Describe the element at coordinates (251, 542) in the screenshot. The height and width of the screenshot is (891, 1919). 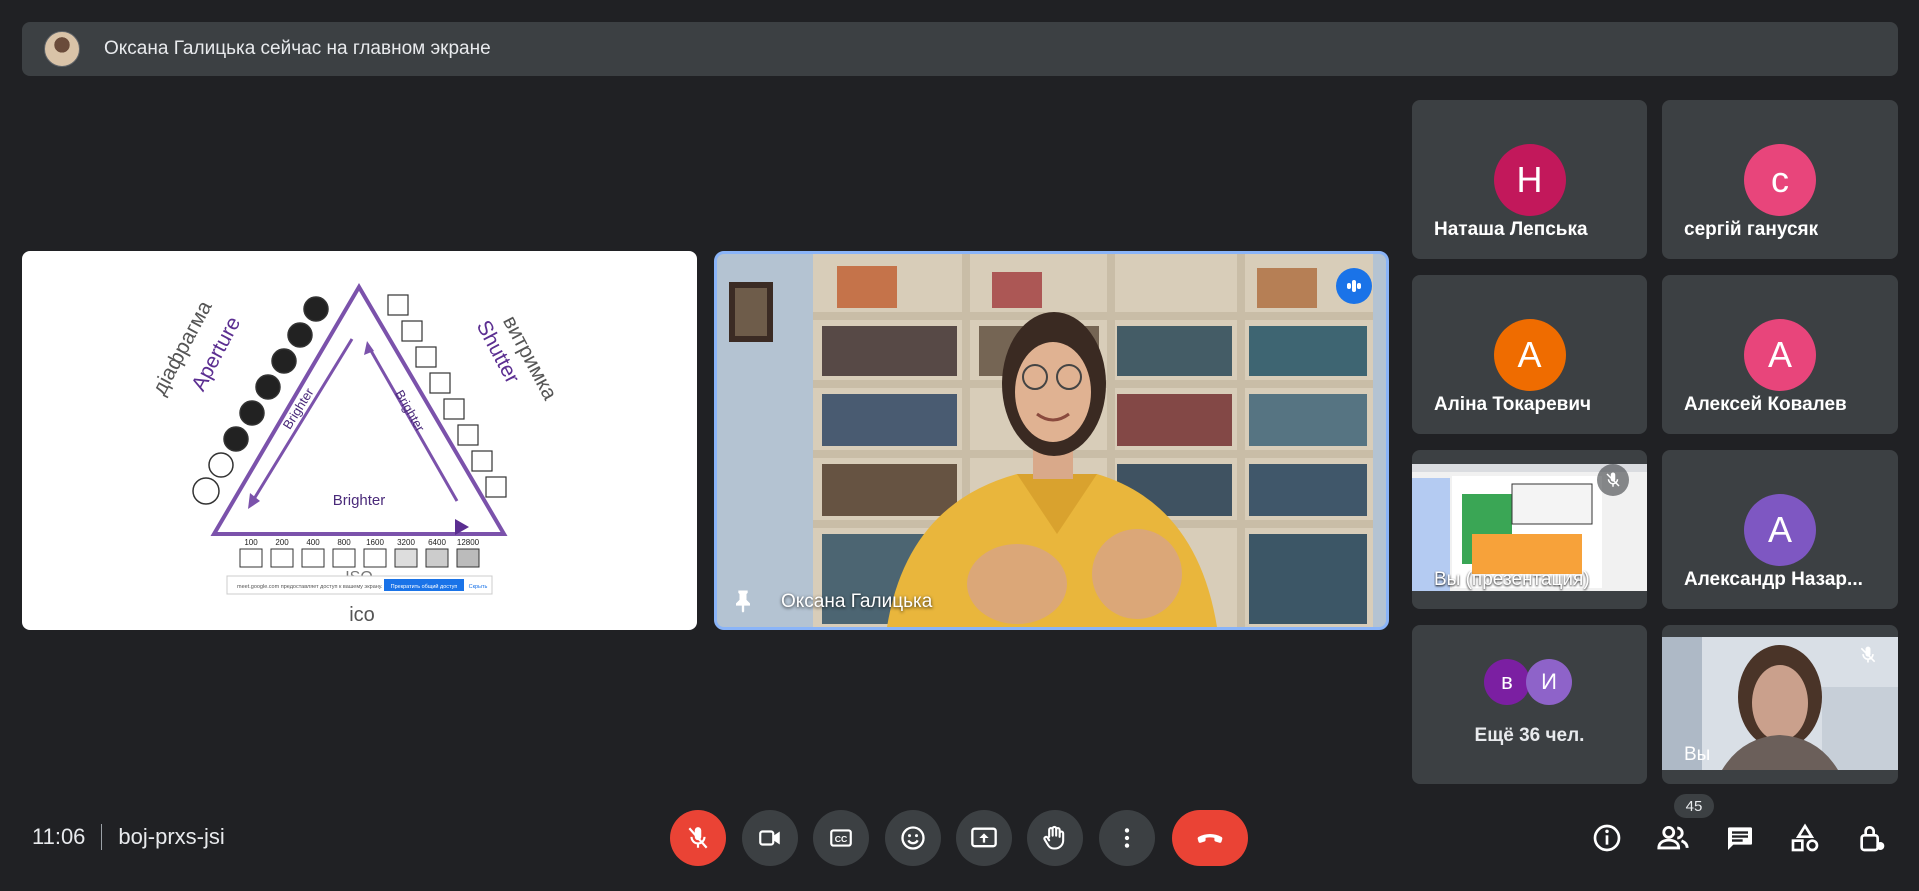
I see `iso-value: 100` at that location.